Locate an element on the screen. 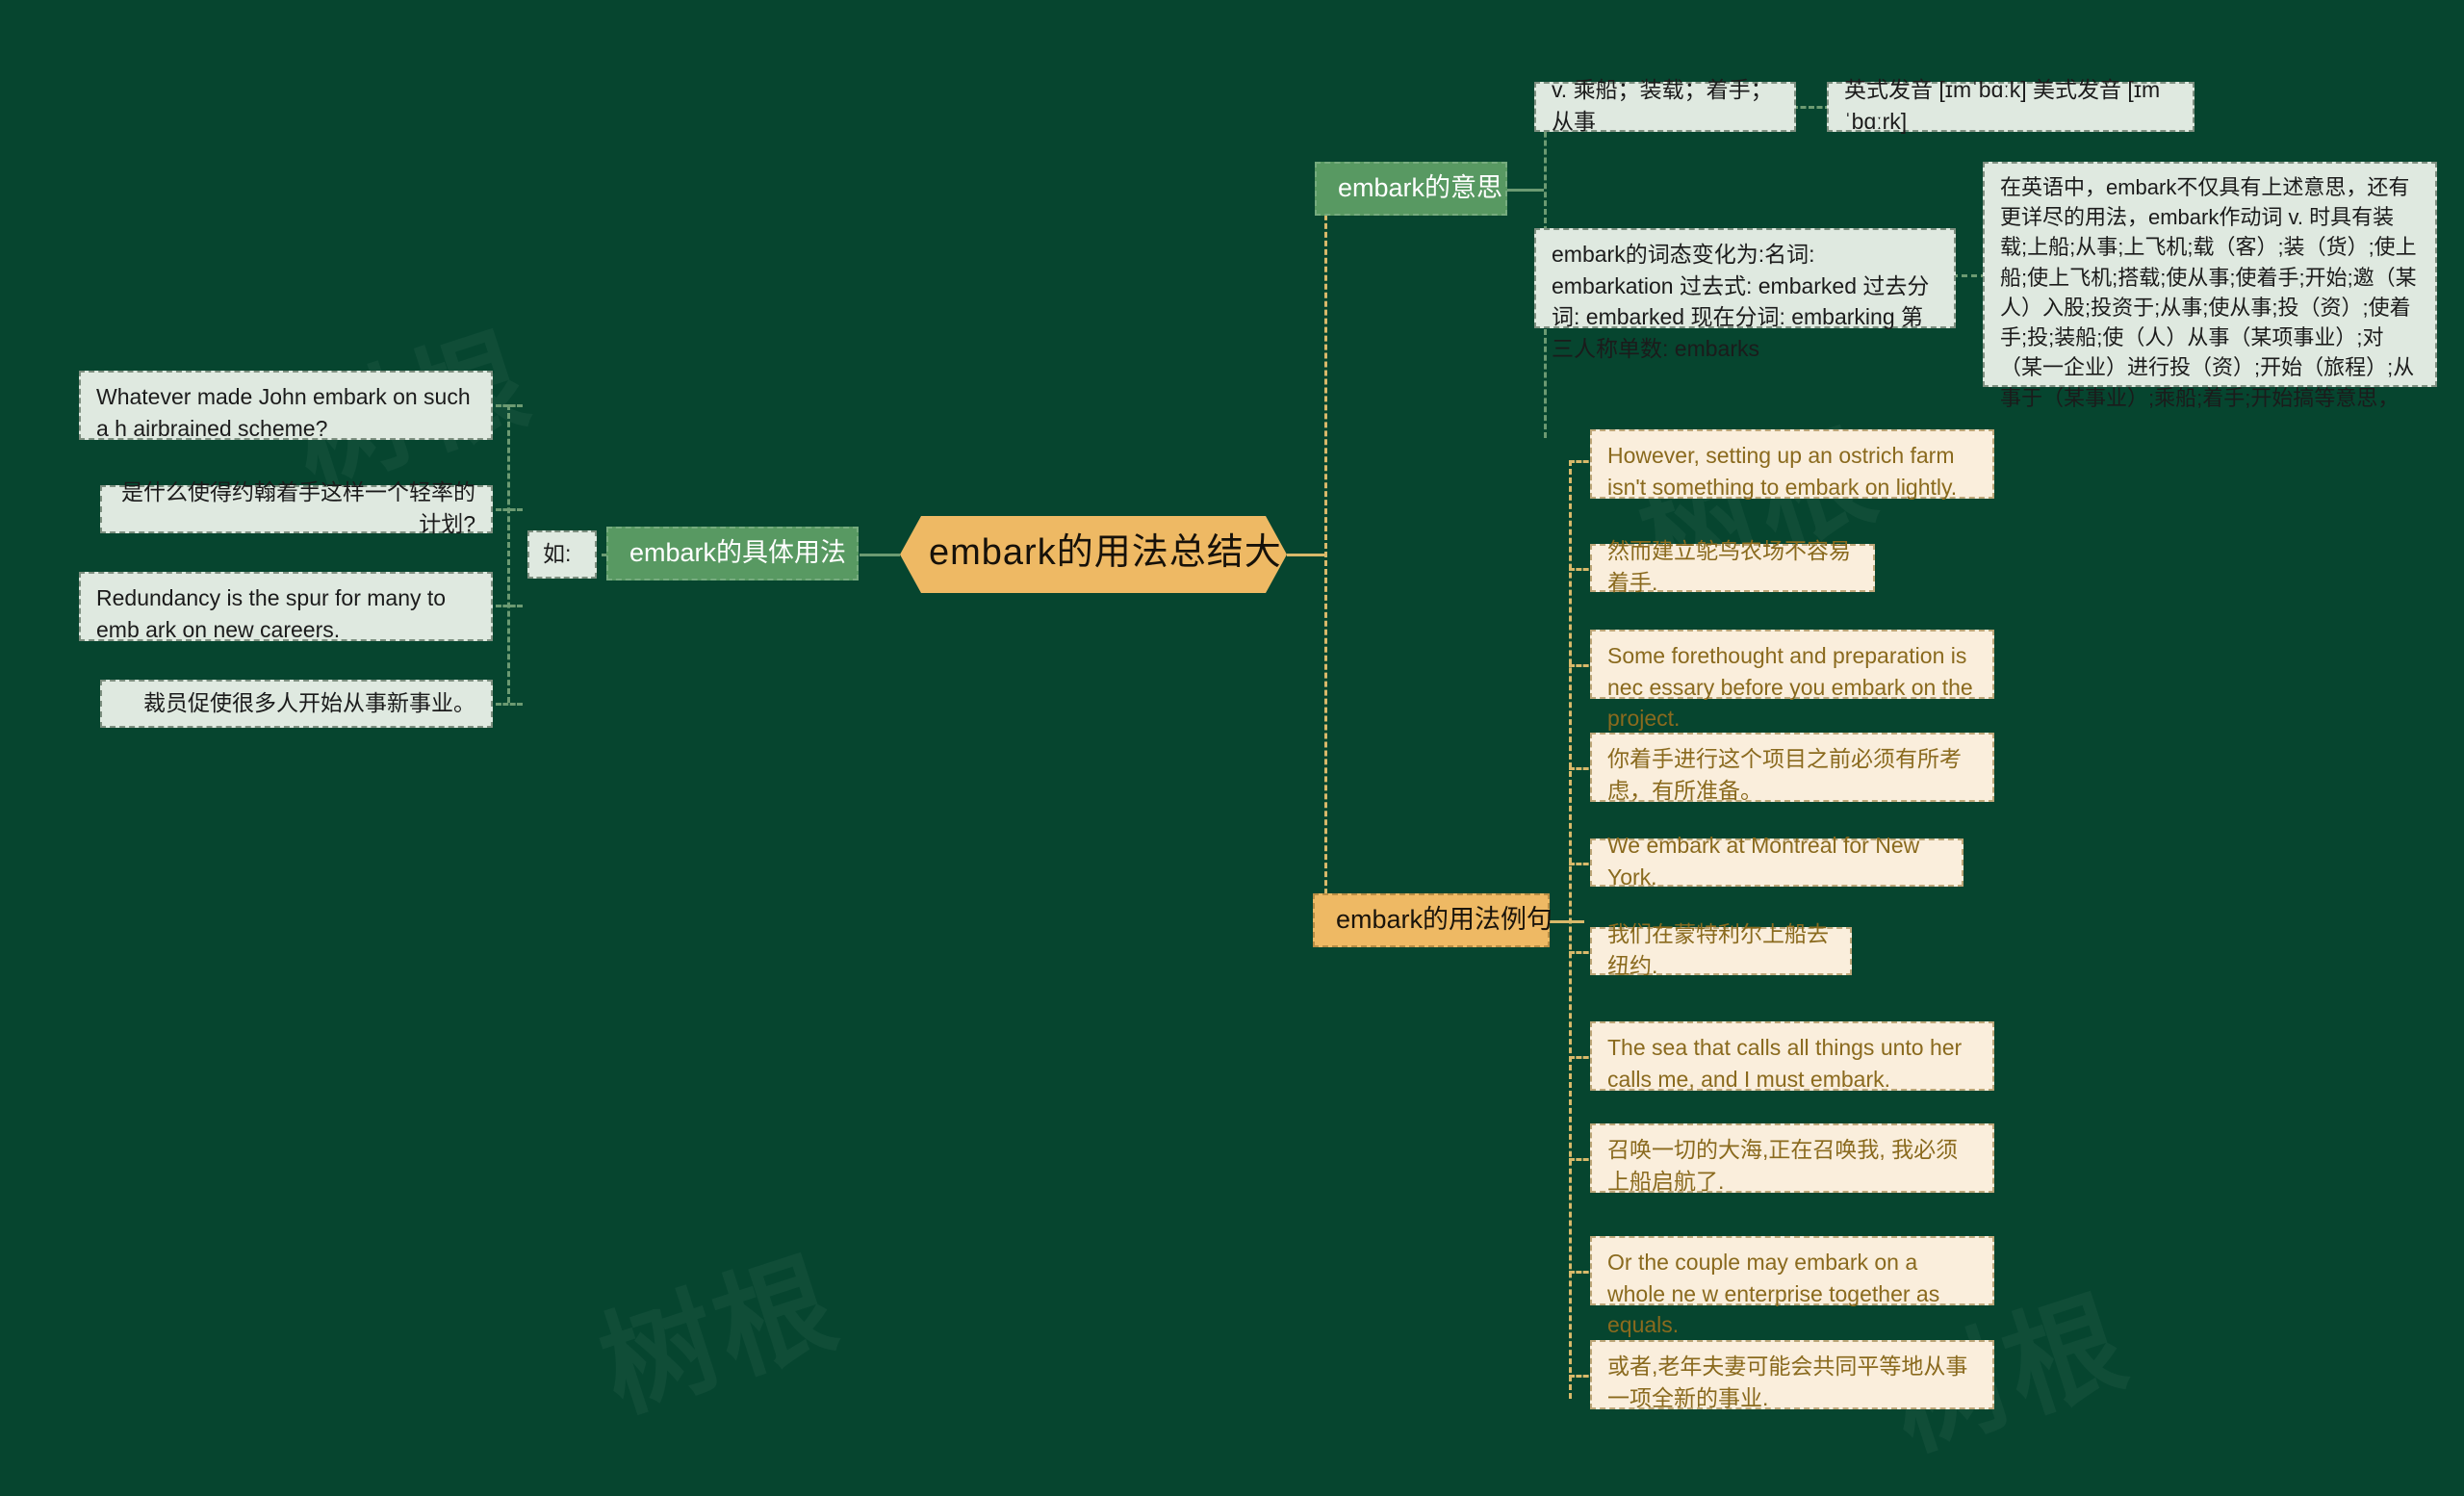 This screenshot has height=1496, width=2464. branch-meaning: embark的意思 is located at coordinates (1411, 189).